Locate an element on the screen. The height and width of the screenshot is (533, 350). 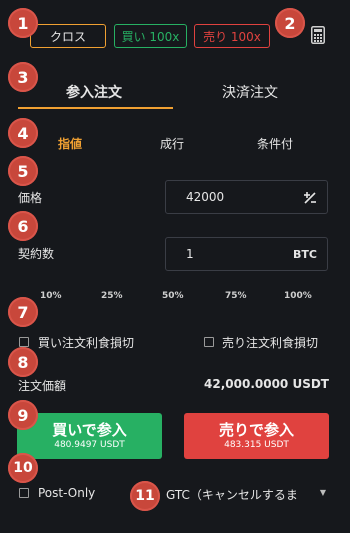
order-value-label: 注文価額 is located at coordinates (42, 386).